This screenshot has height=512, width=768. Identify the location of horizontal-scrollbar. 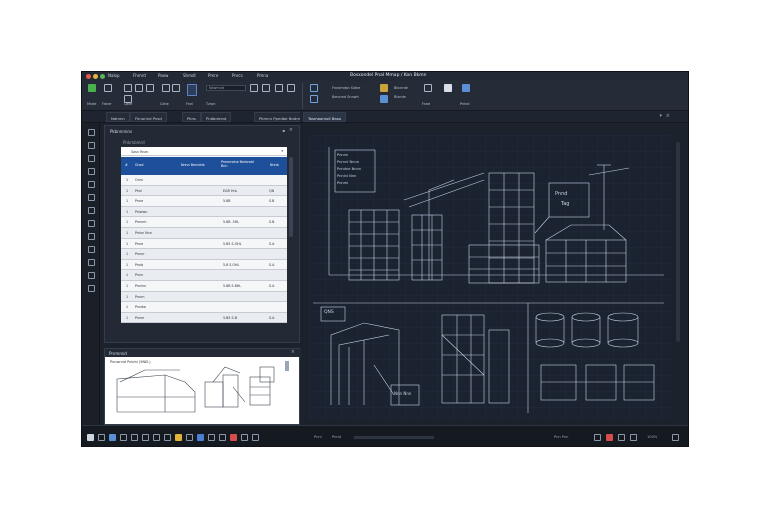
(394, 437).